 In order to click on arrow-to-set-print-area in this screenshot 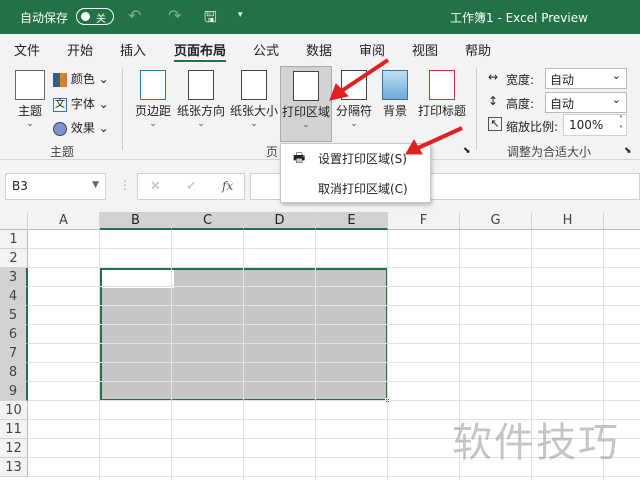, I will do `click(440, 138)`.